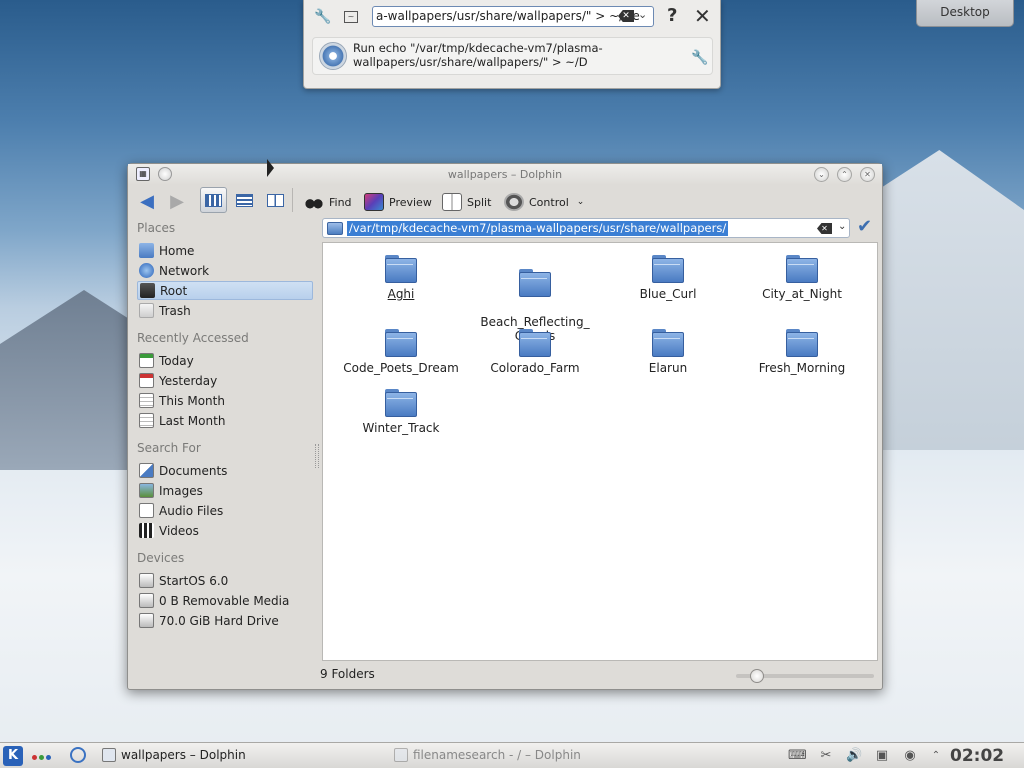 The width and height of the screenshot is (1024, 768). What do you see at coordinates (351, 17) in the screenshot?
I see `activity-monitor-icon: ~` at bounding box center [351, 17].